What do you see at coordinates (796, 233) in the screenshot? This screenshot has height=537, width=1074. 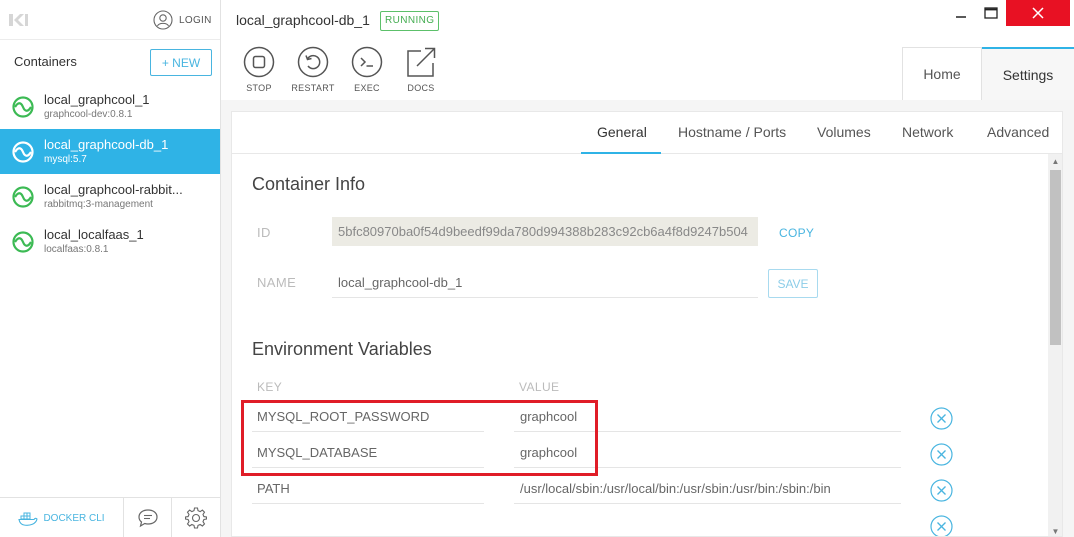 I see `copy-id-button: COPY` at bounding box center [796, 233].